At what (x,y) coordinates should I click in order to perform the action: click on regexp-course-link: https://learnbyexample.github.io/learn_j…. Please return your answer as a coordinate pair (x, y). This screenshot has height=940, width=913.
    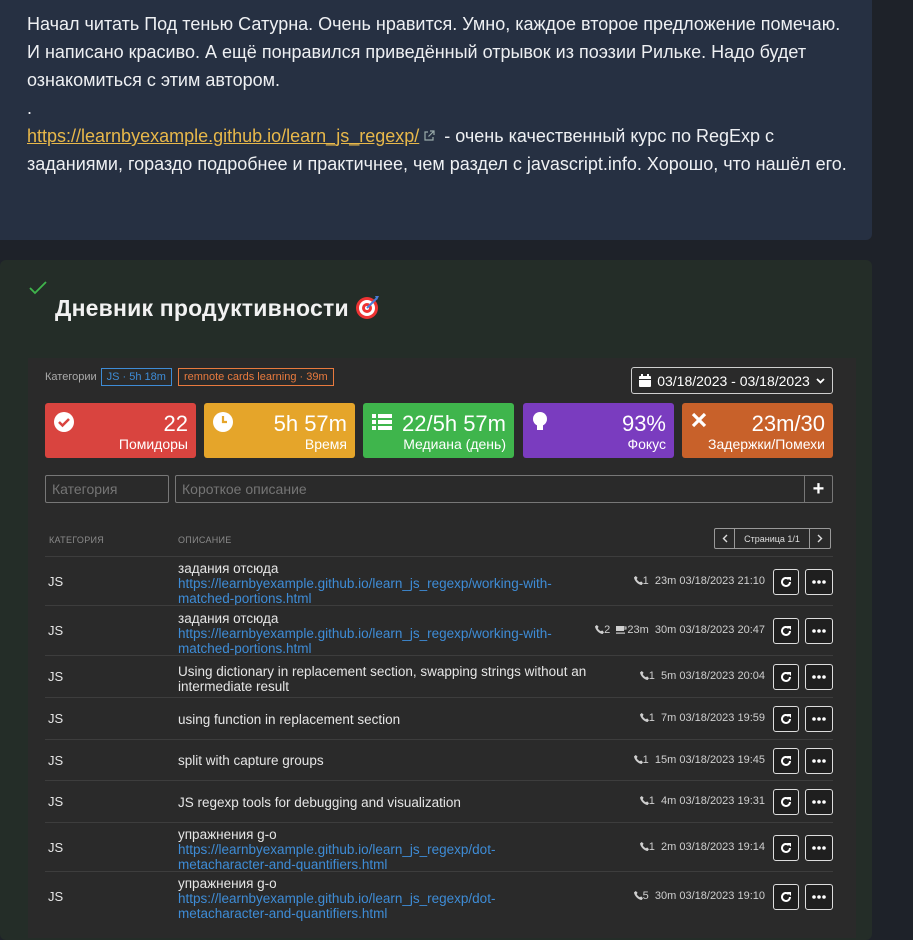
    Looking at the image, I should click on (223, 136).